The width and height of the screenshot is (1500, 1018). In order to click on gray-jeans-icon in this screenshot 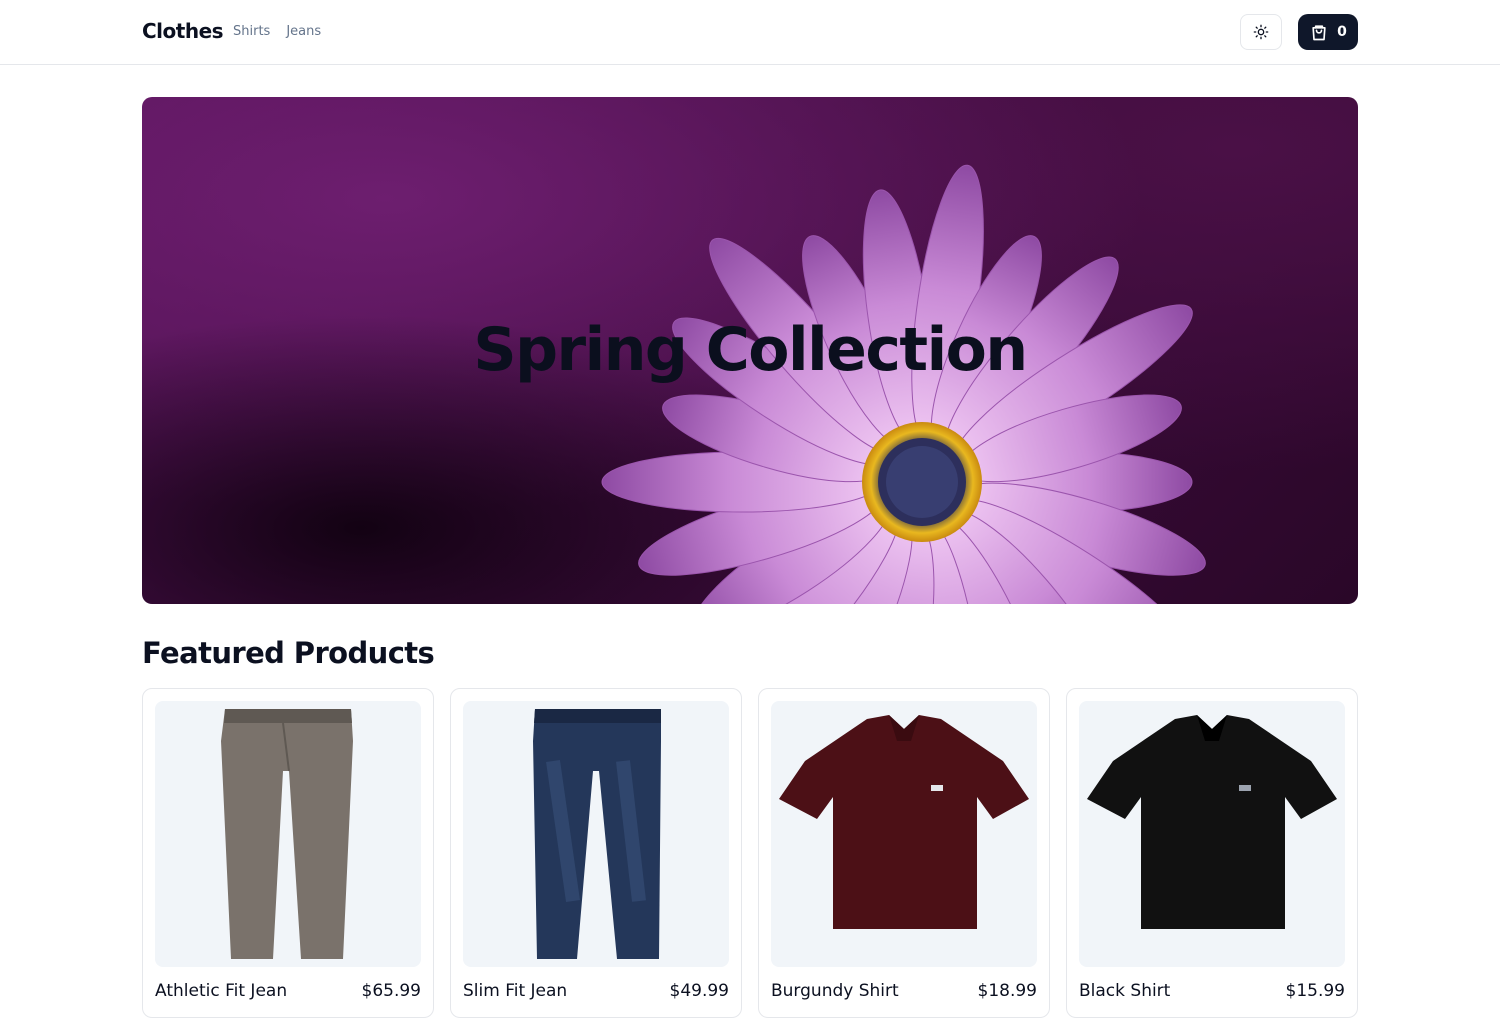, I will do `click(287, 834)`.